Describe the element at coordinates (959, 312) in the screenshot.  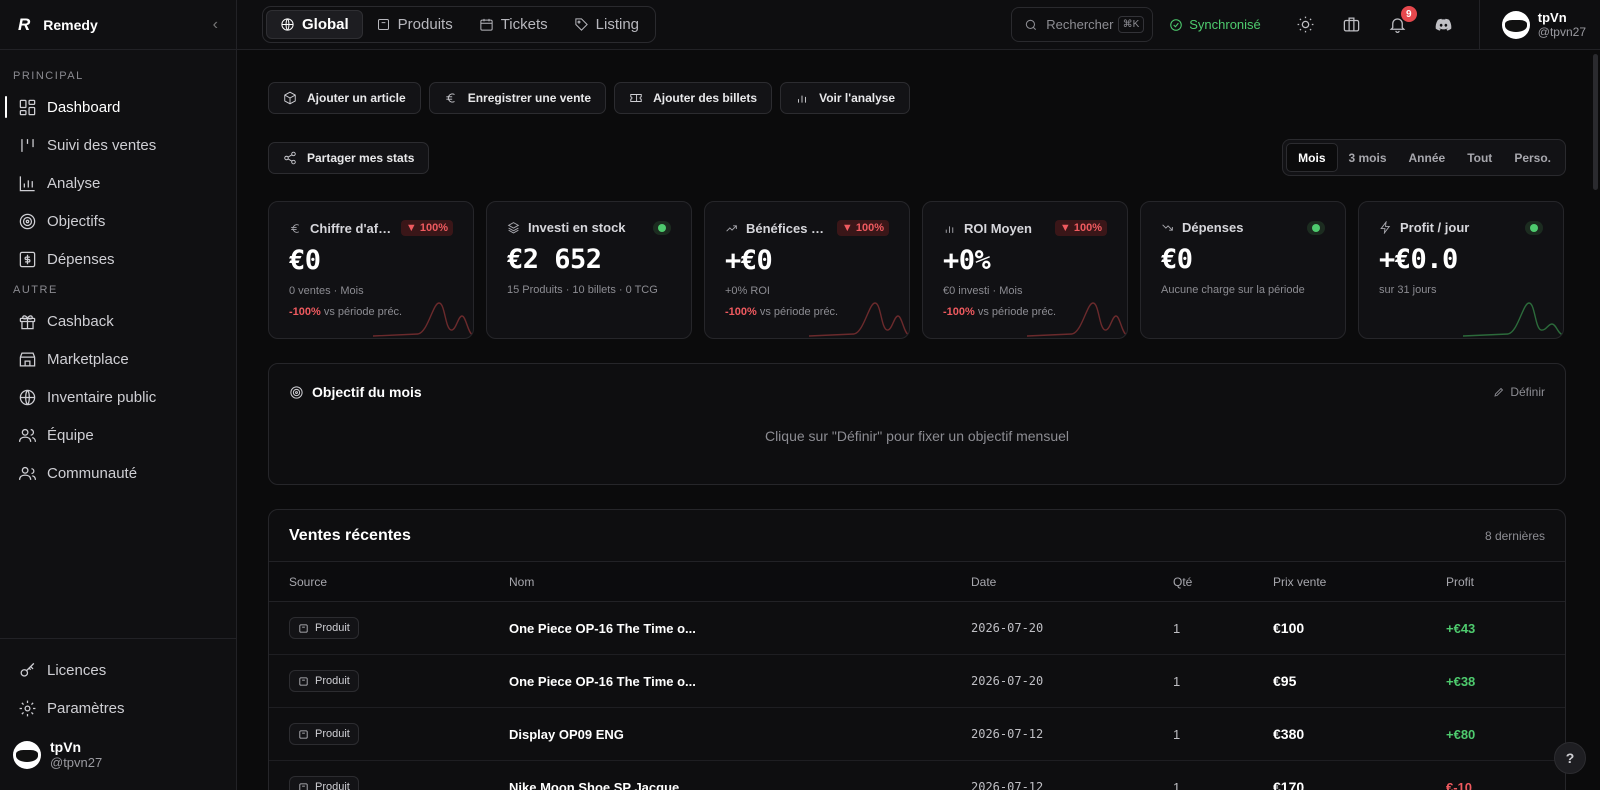
I see `comparison-value: -100%` at that location.